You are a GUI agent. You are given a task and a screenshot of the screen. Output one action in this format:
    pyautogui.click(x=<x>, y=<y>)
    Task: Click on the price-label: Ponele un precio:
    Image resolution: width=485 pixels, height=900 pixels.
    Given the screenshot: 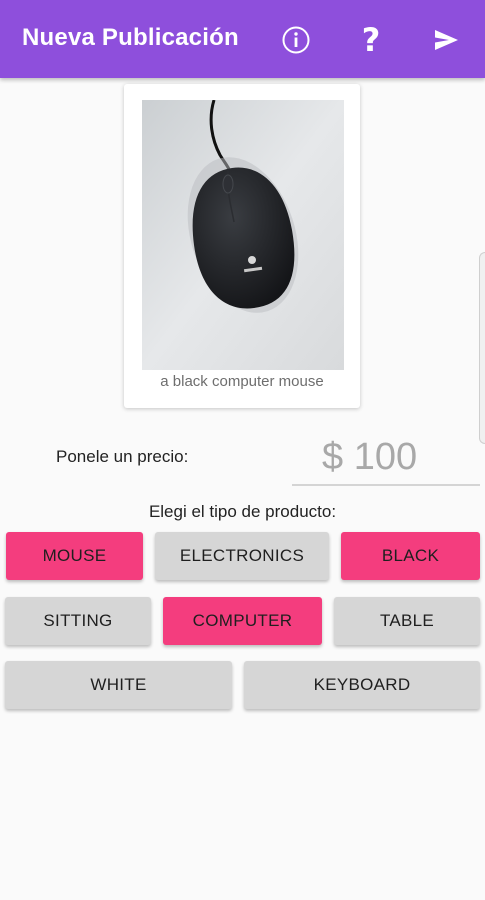 What is the action you would take?
    pyautogui.click(x=122, y=456)
    